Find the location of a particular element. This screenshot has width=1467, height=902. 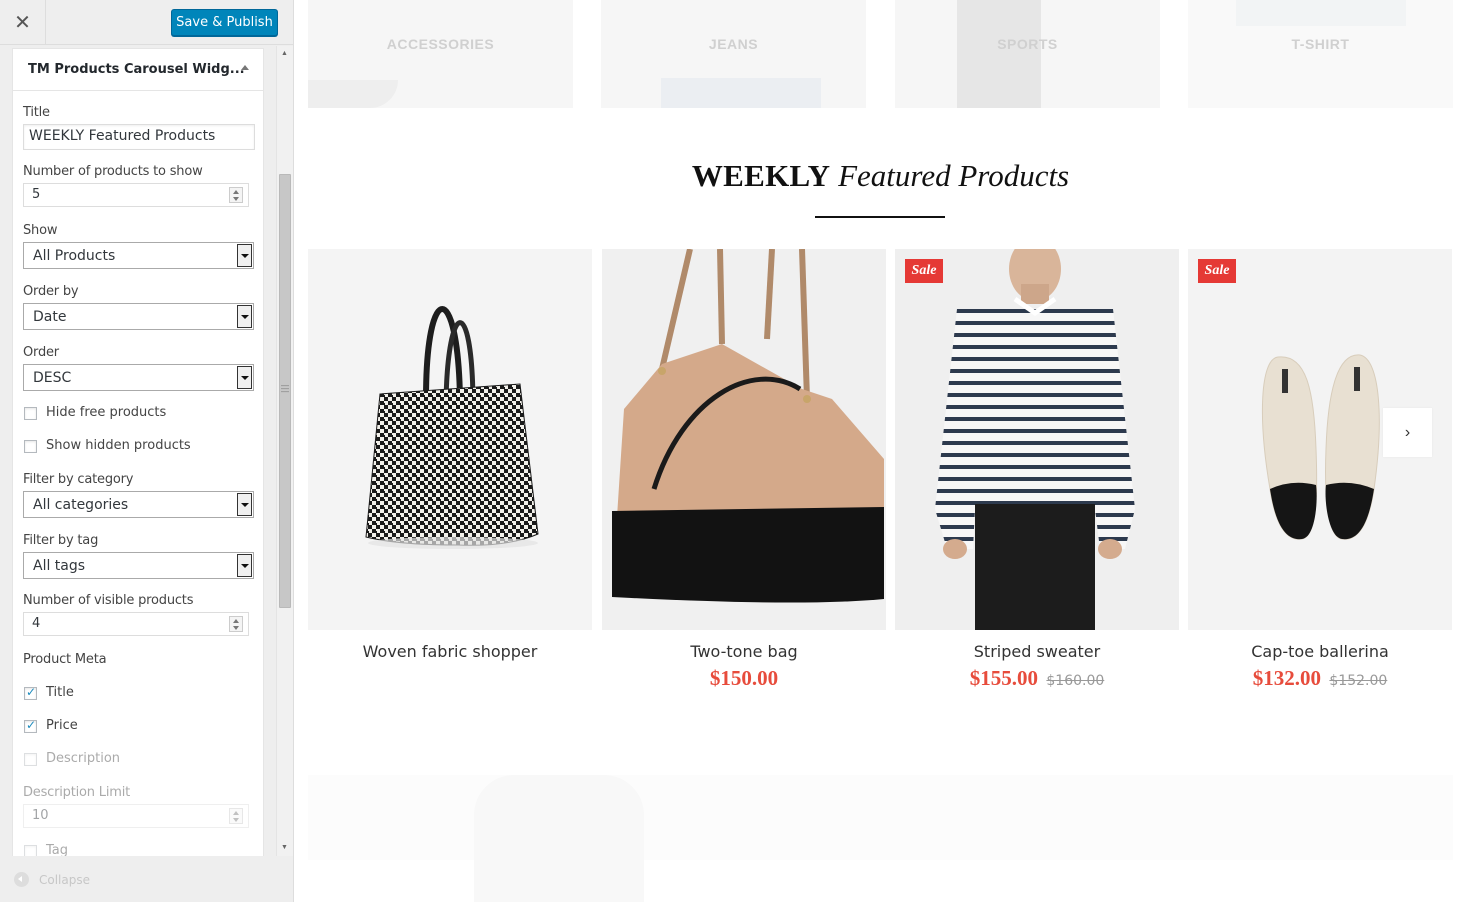

title-divider is located at coordinates (880, 217).